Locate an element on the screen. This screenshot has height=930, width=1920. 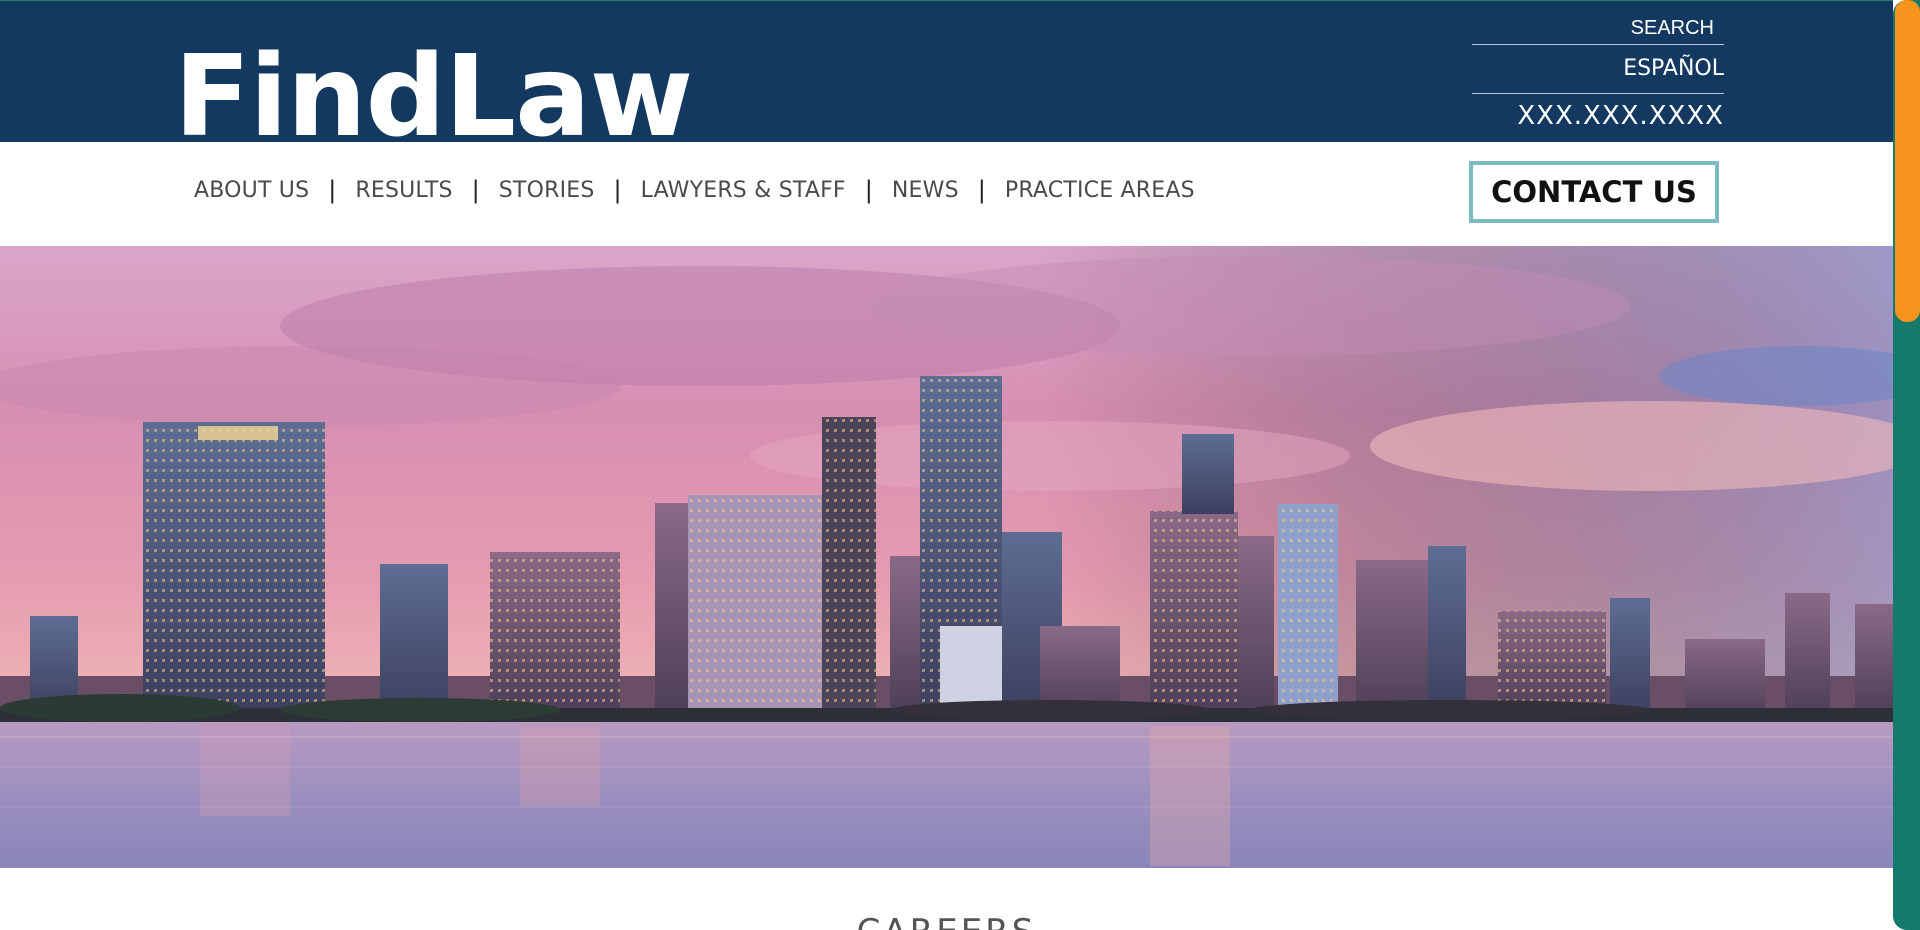
scrollbar-thumb is located at coordinates (1907, 161).